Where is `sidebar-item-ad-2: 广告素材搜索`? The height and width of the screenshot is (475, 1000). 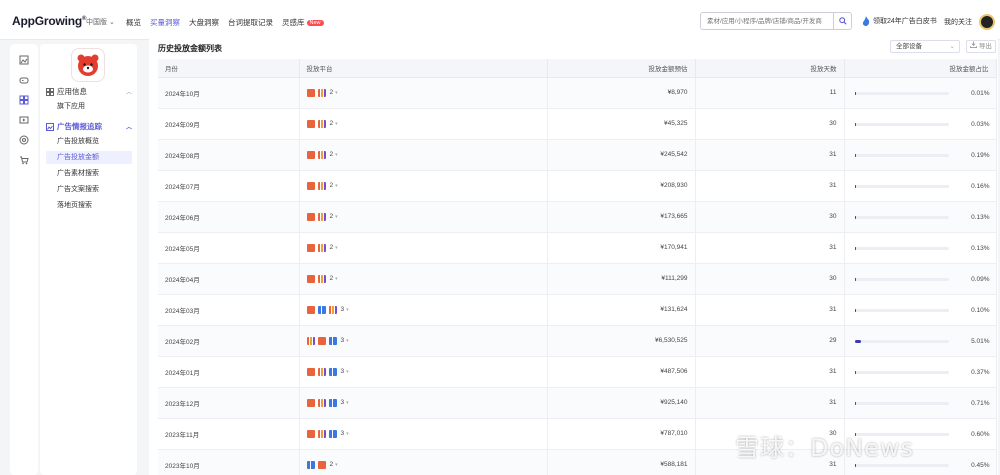
sidebar-item-ad-2: 广告素材搜索 is located at coordinates (89, 173).